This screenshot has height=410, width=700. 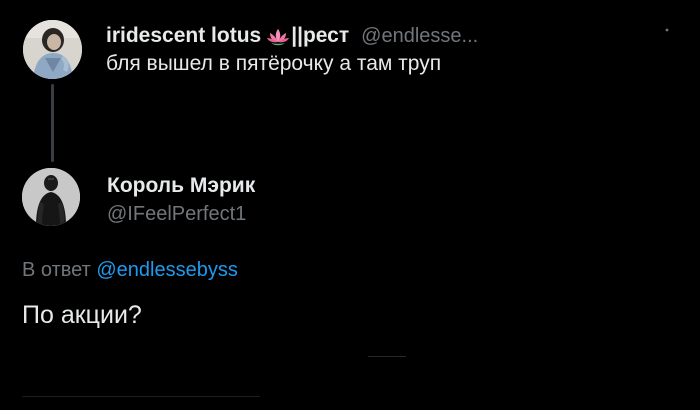 I want to click on reply-context: В ответ @endlessebyss, so click(x=130, y=270).